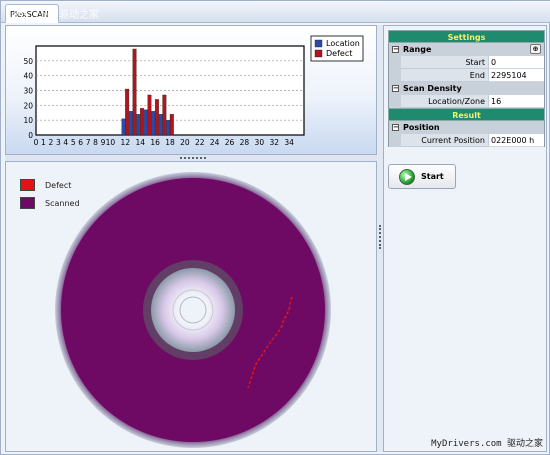  What do you see at coordinates (95, 142) in the screenshot?
I see `x-tick-label: 8` at bounding box center [95, 142].